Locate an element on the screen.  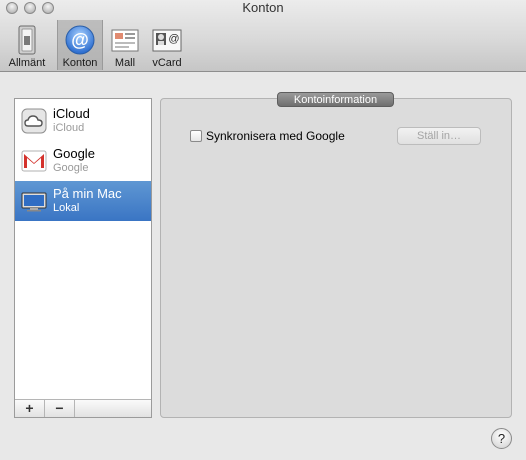
mac-computer-icon is located at coordinates (34, 201).